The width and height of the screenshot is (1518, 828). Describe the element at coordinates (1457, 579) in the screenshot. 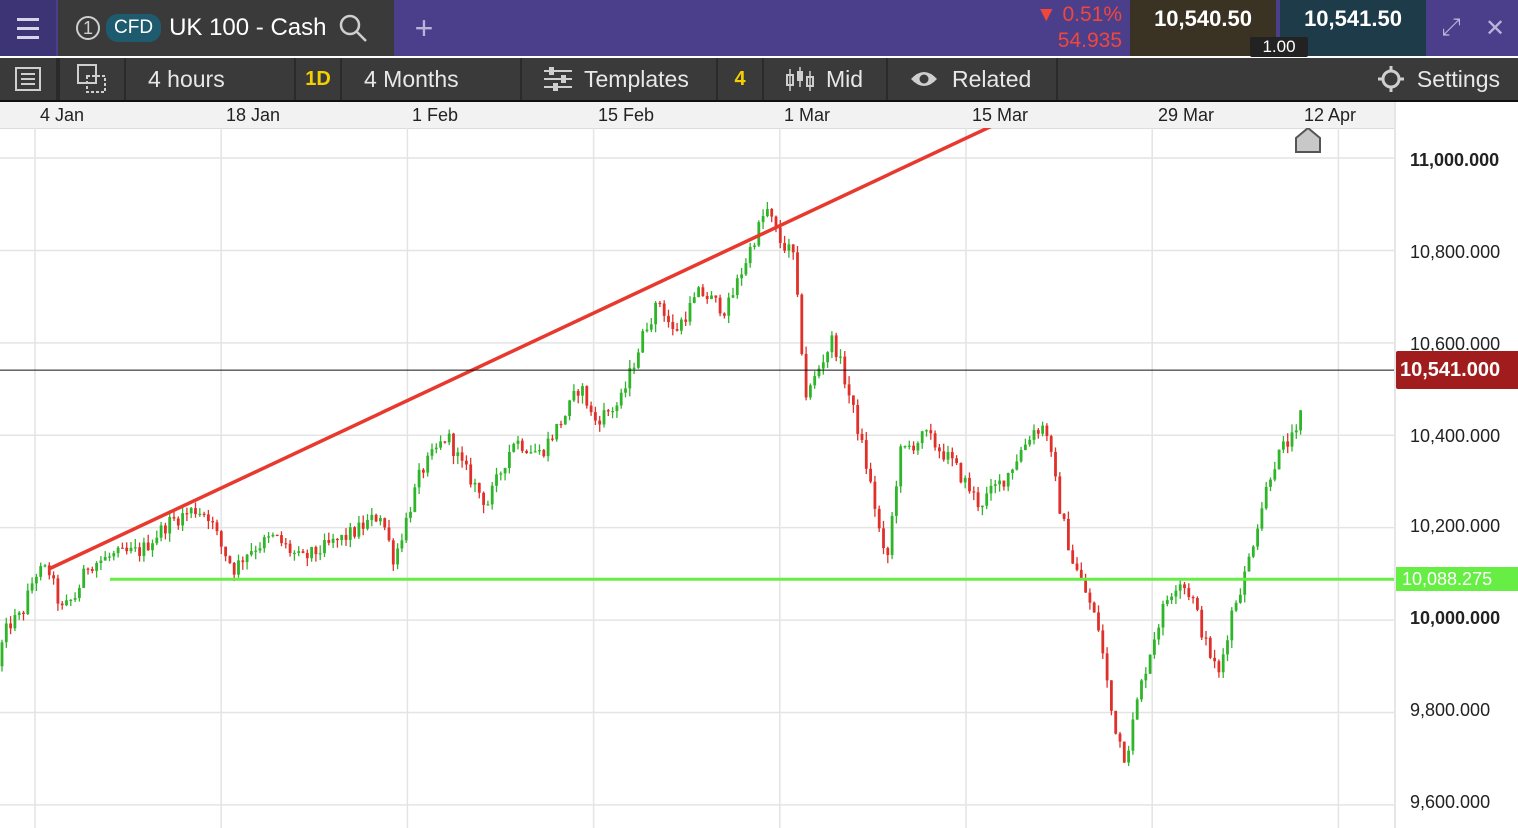

I see `support-level-tag: 10,088.275` at that location.